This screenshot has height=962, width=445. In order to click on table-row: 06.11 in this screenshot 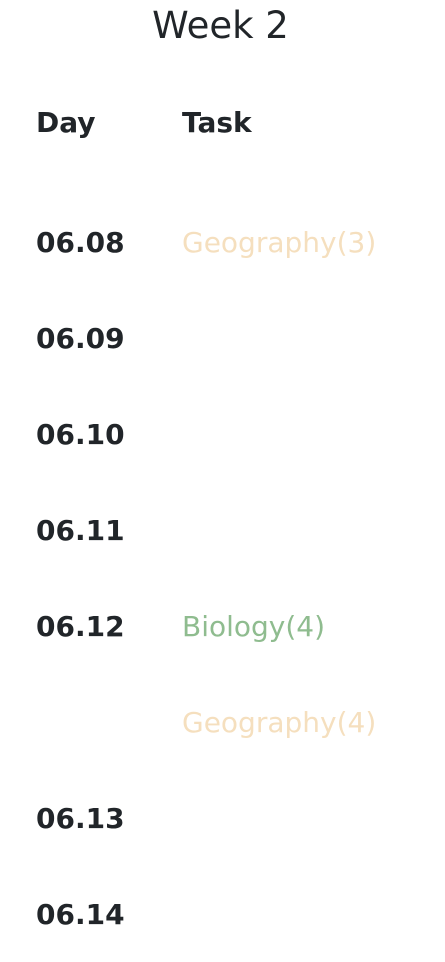, I will do `click(236, 530)`.